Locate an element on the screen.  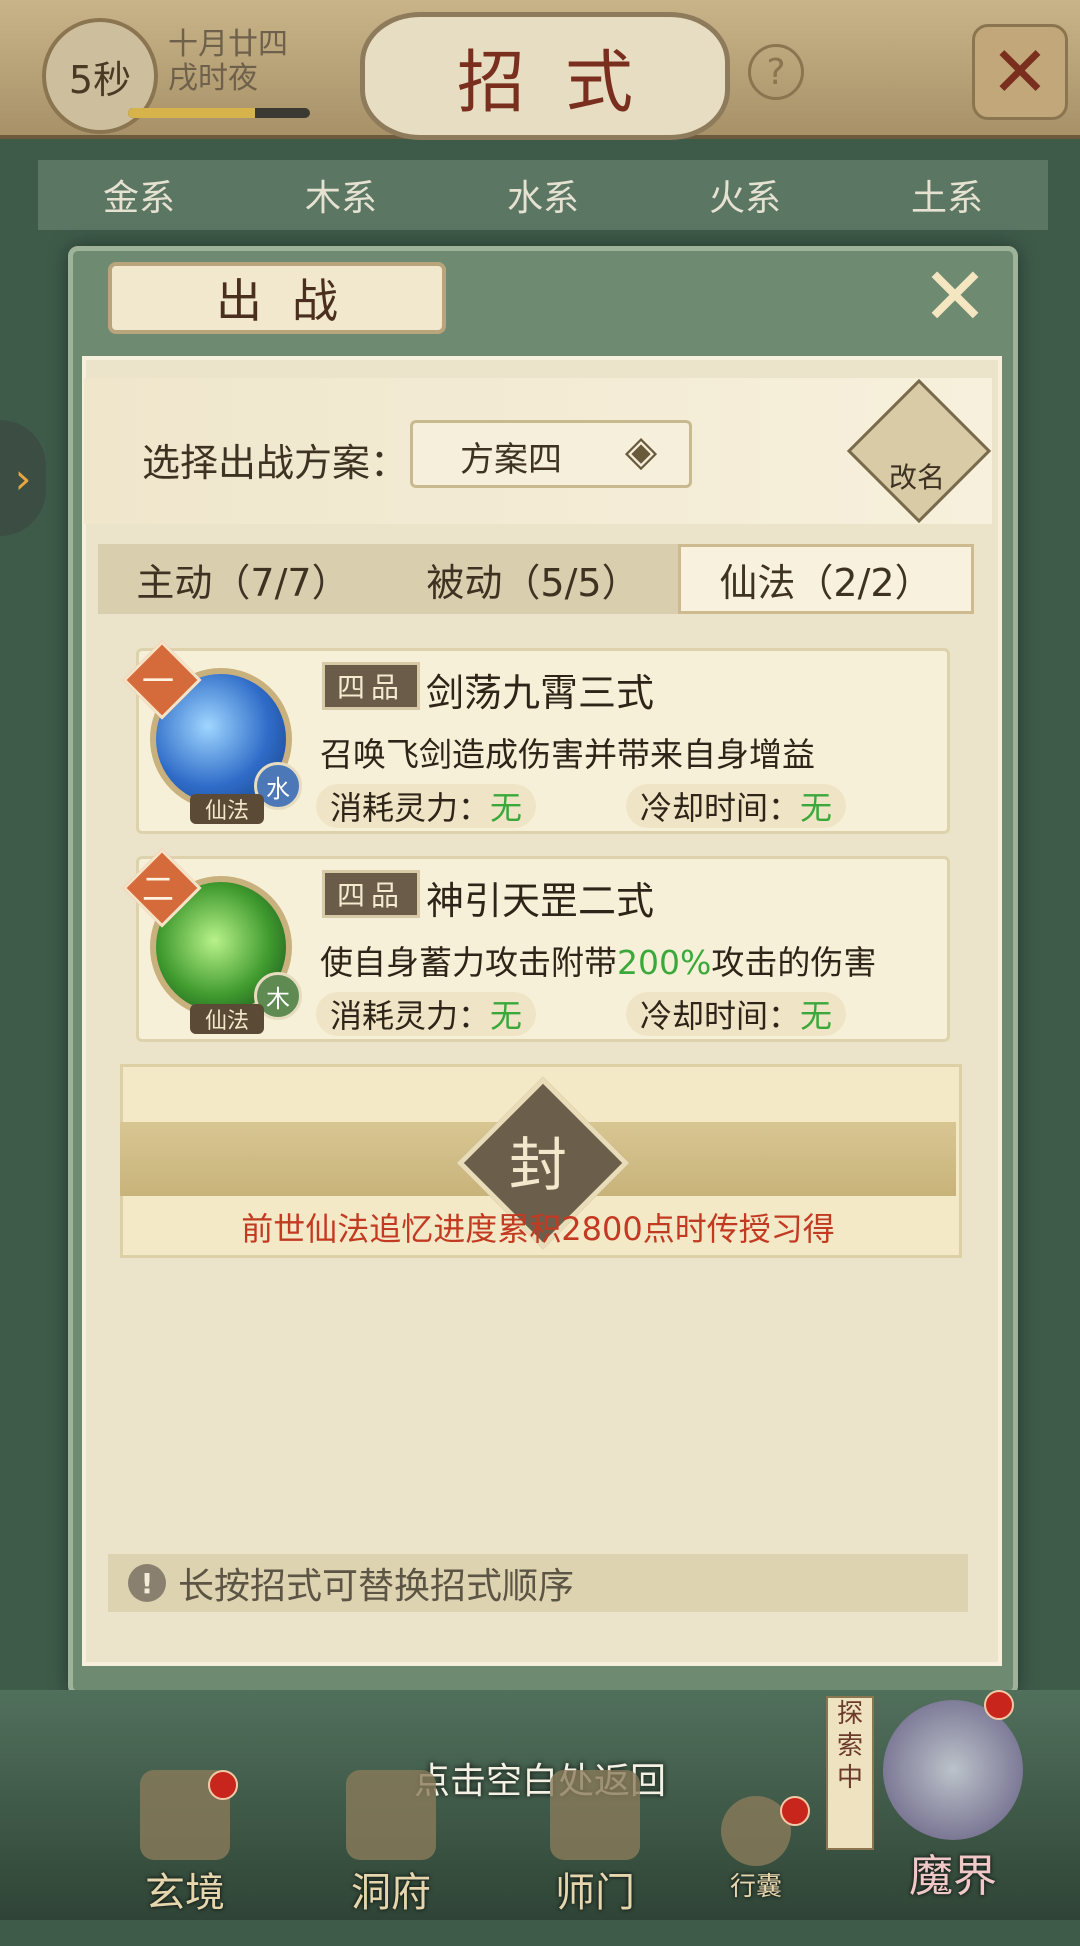
tab-water: 水系 is located at coordinates (543, 195).